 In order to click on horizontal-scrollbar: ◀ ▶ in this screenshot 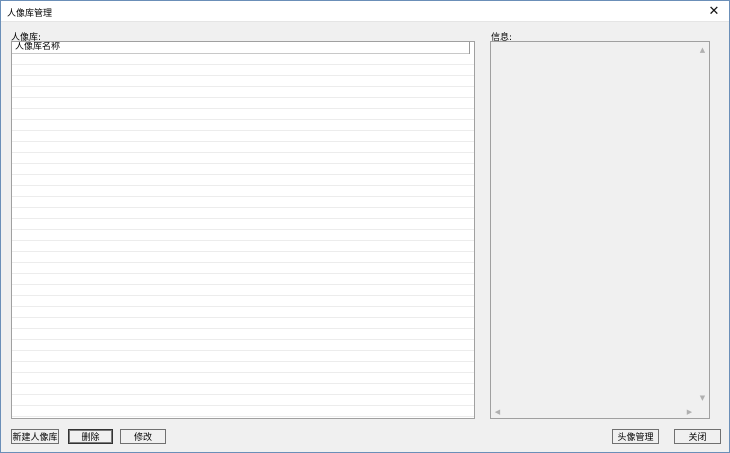, I will do `click(593, 412)`.